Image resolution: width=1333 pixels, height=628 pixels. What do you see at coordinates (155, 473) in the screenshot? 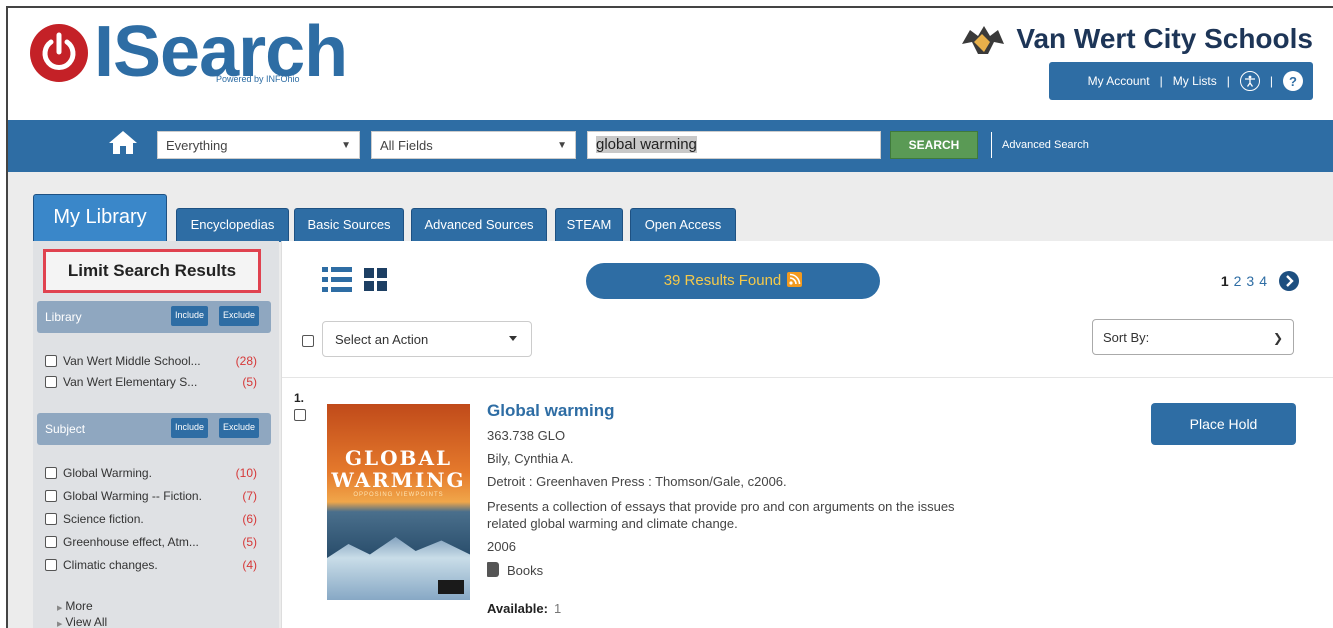
I see `facet-item: Global Warming. (10)` at bounding box center [155, 473].